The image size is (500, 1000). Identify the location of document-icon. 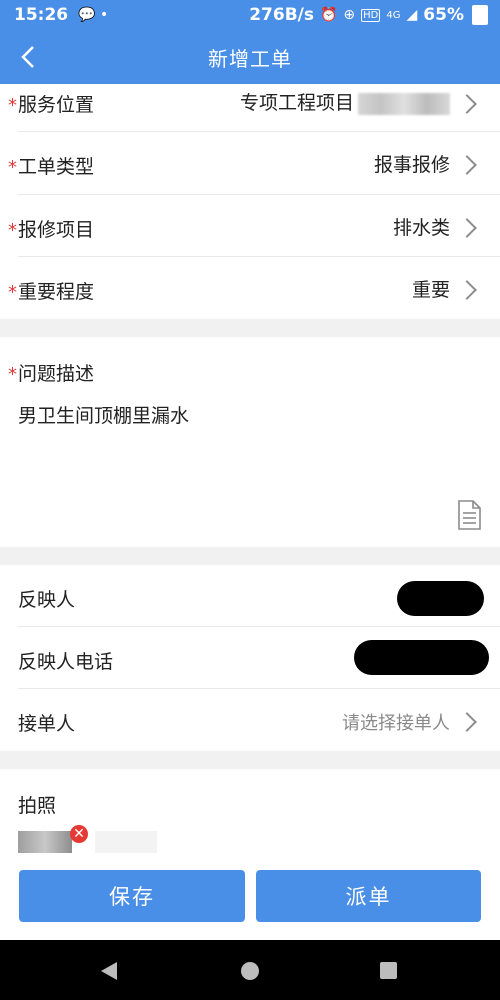
(469, 515).